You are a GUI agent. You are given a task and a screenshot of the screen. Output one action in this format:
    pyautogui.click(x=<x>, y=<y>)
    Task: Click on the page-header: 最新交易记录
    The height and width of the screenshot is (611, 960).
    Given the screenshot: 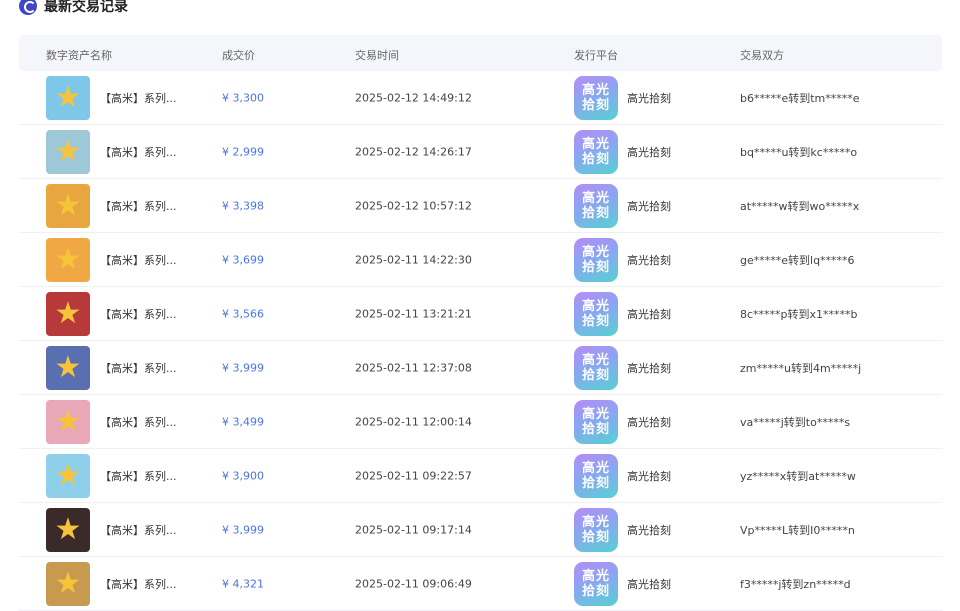 What is the action you would take?
    pyautogui.click(x=73, y=8)
    